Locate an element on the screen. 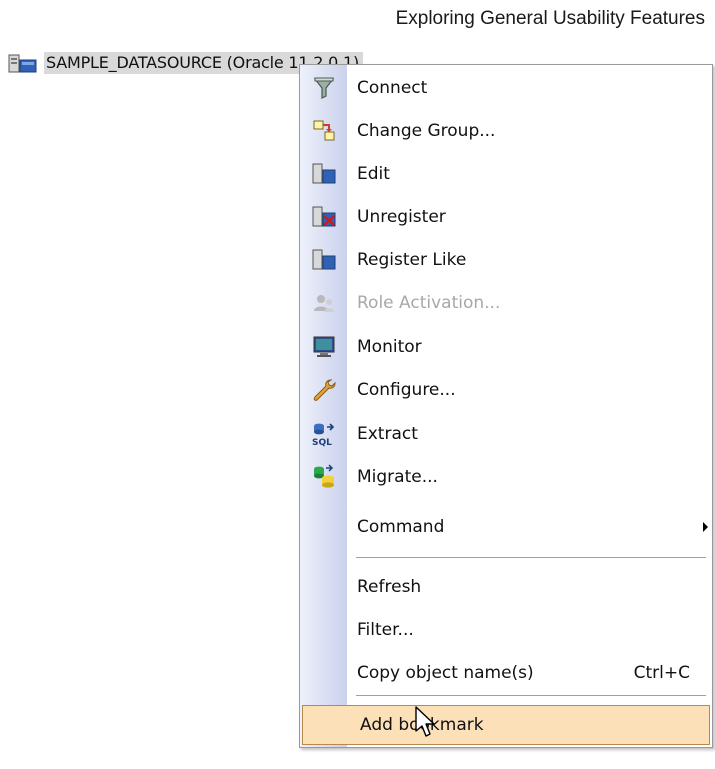  connect-funnel-icon is located at coordinates (323, 88).